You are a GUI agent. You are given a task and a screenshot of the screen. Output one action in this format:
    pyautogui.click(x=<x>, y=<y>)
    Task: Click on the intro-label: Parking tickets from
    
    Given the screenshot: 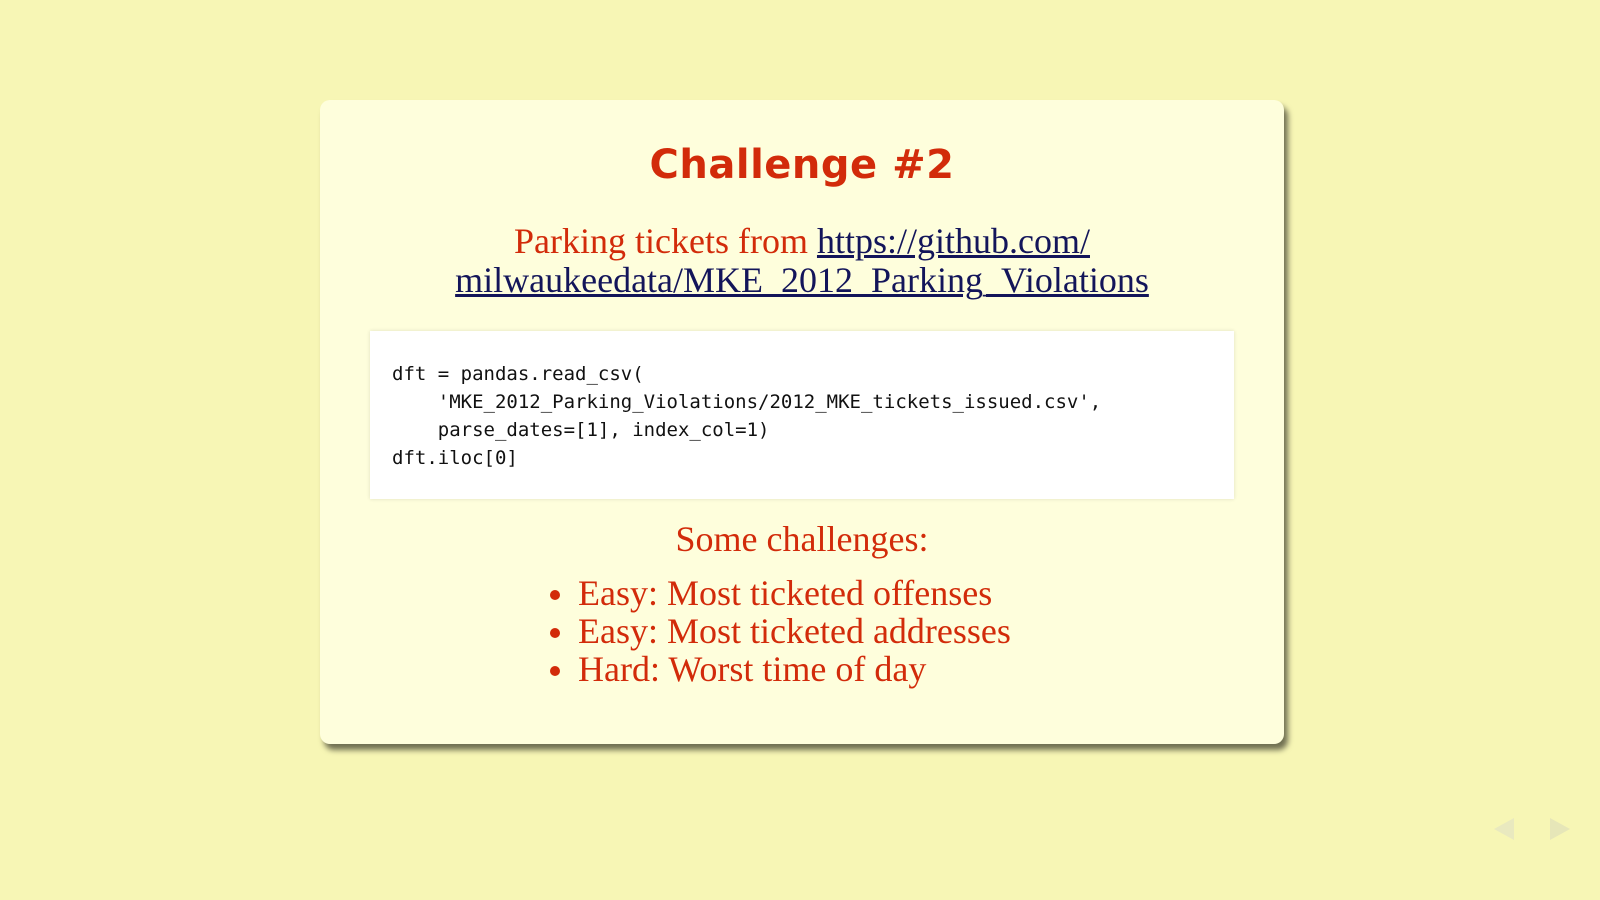 What is the action you would take?
    pyautogui.click(x=665, y=241)
    